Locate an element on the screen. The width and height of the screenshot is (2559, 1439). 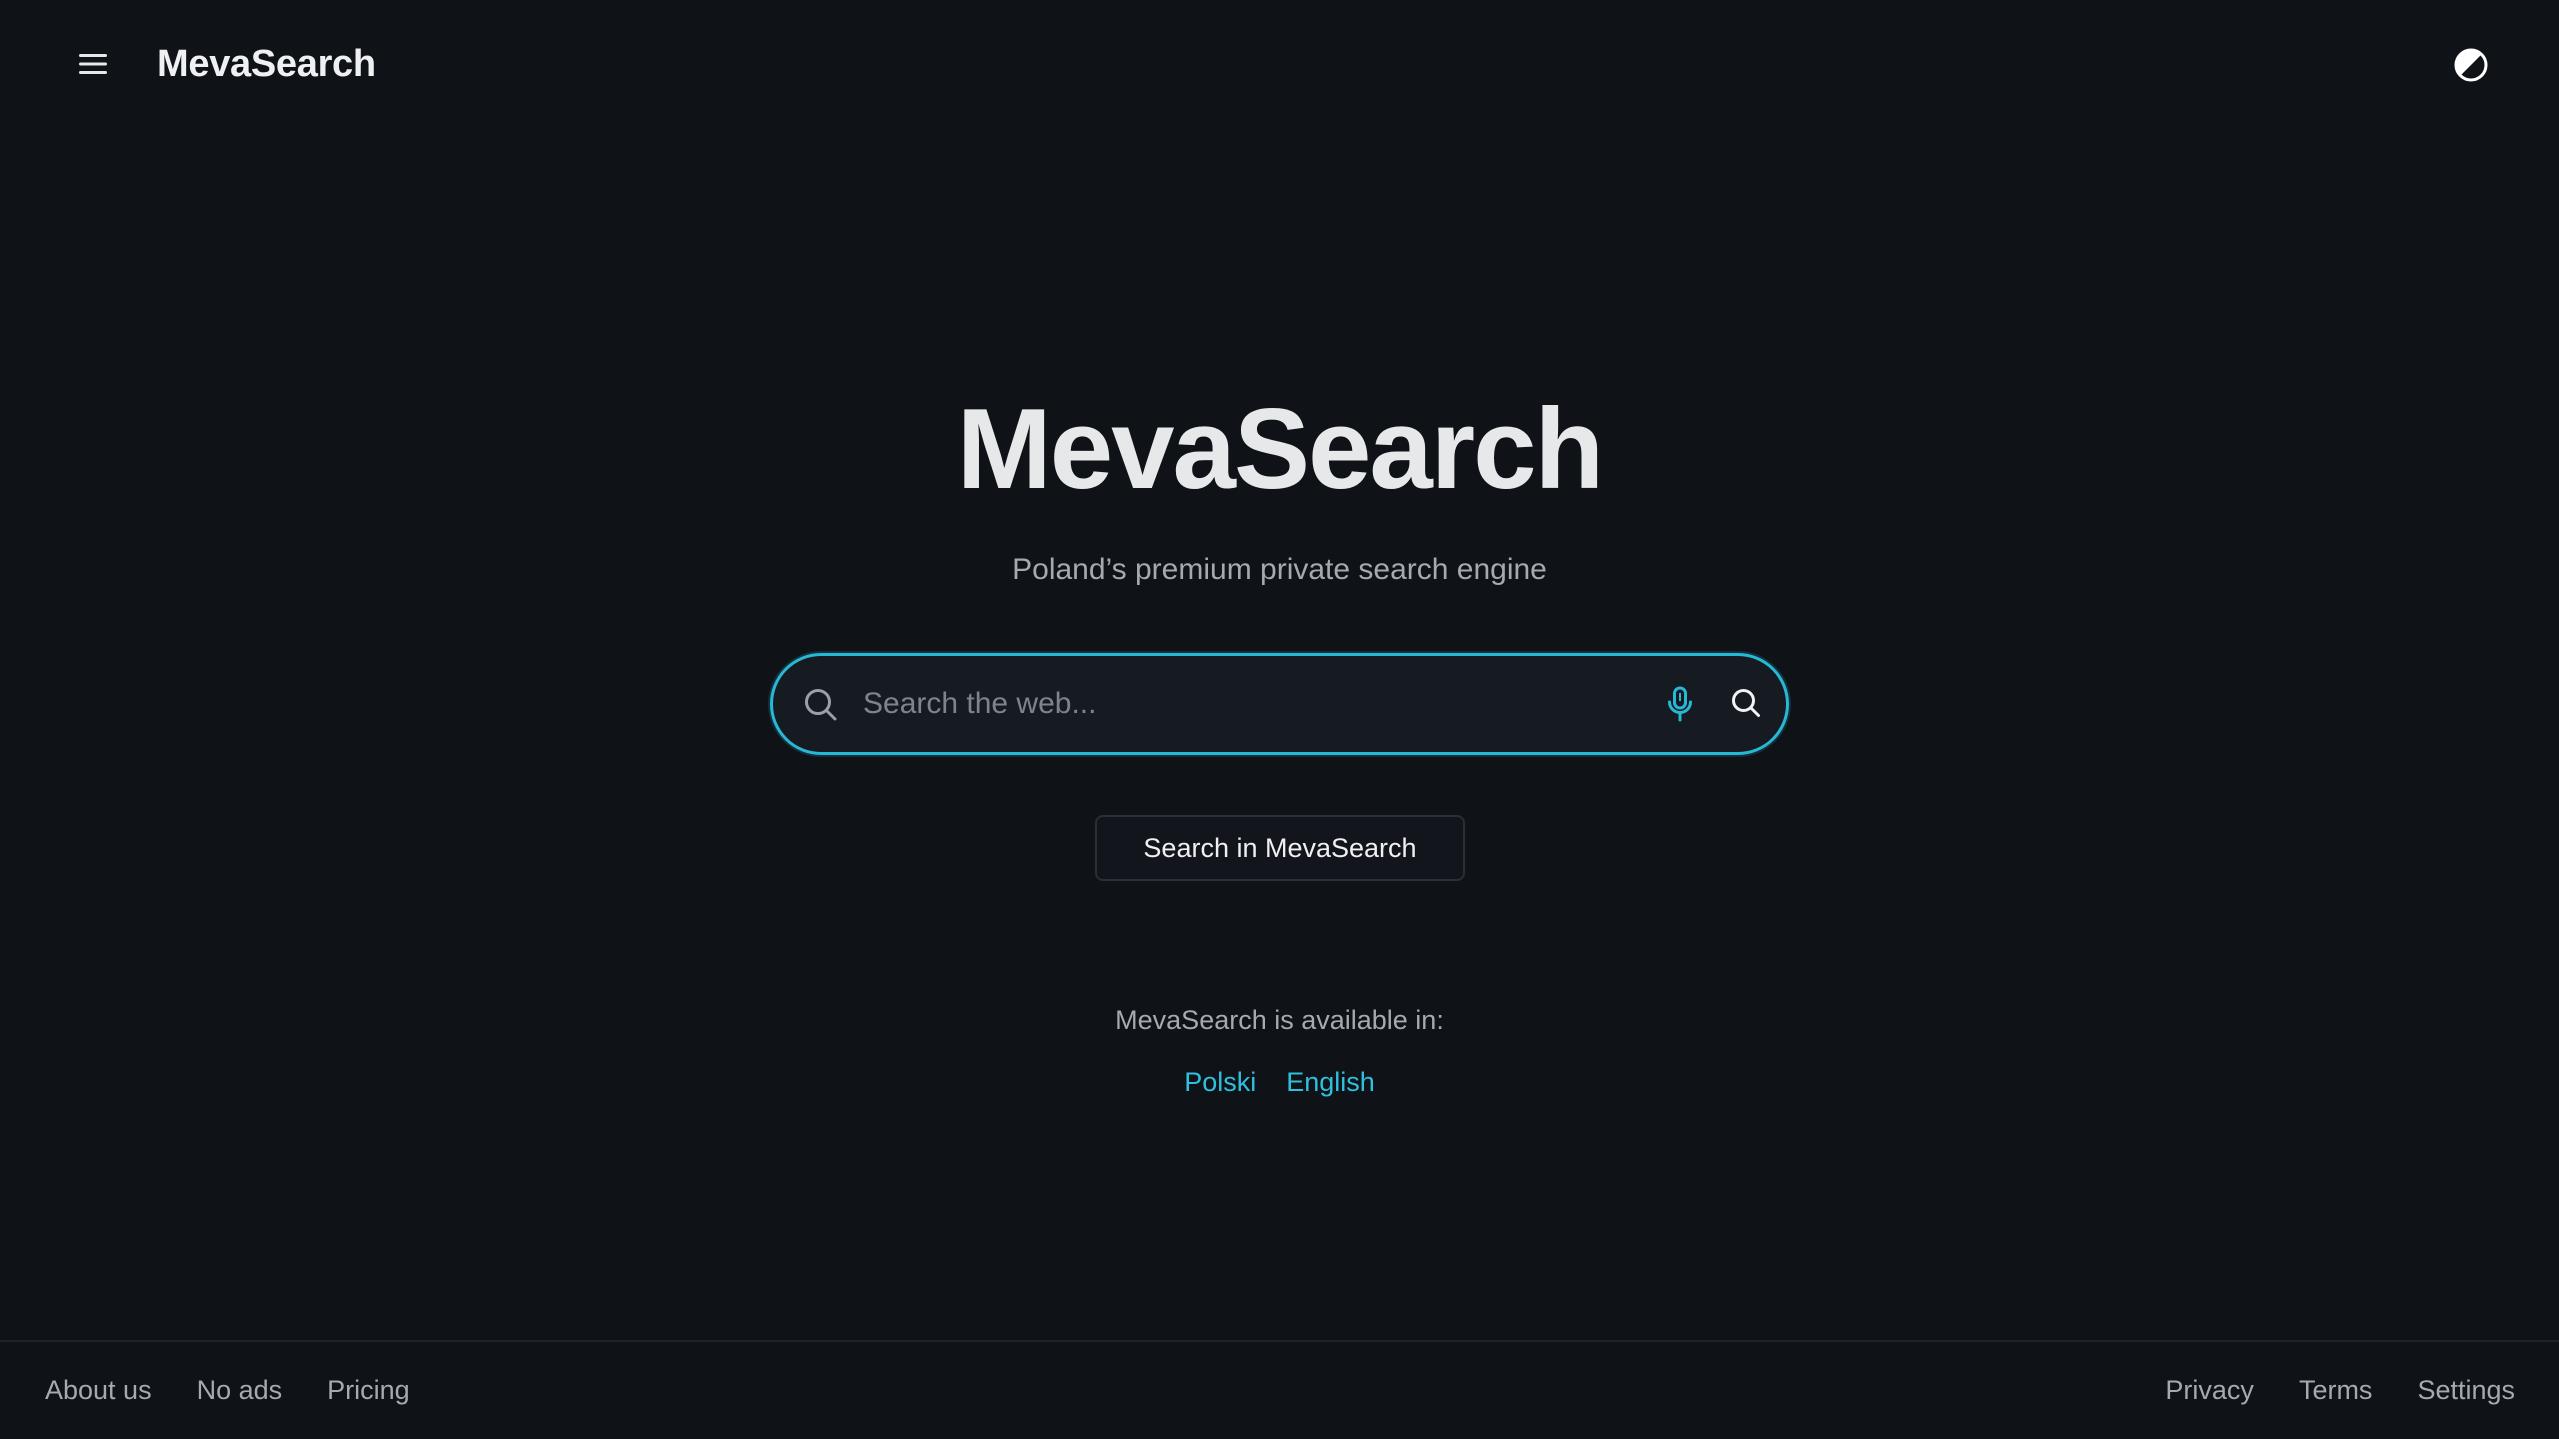
footer-left-links: About us No ads Pricing is located at coordinates (227, 1390).